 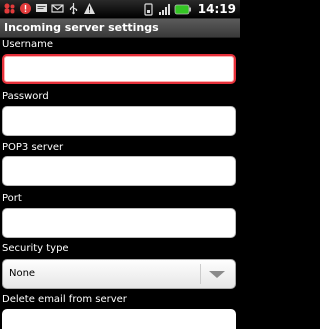 What do you see at coordinates (164, 9) in the screenshot?
I see `signal-icon` at bounding box center [164, 9].